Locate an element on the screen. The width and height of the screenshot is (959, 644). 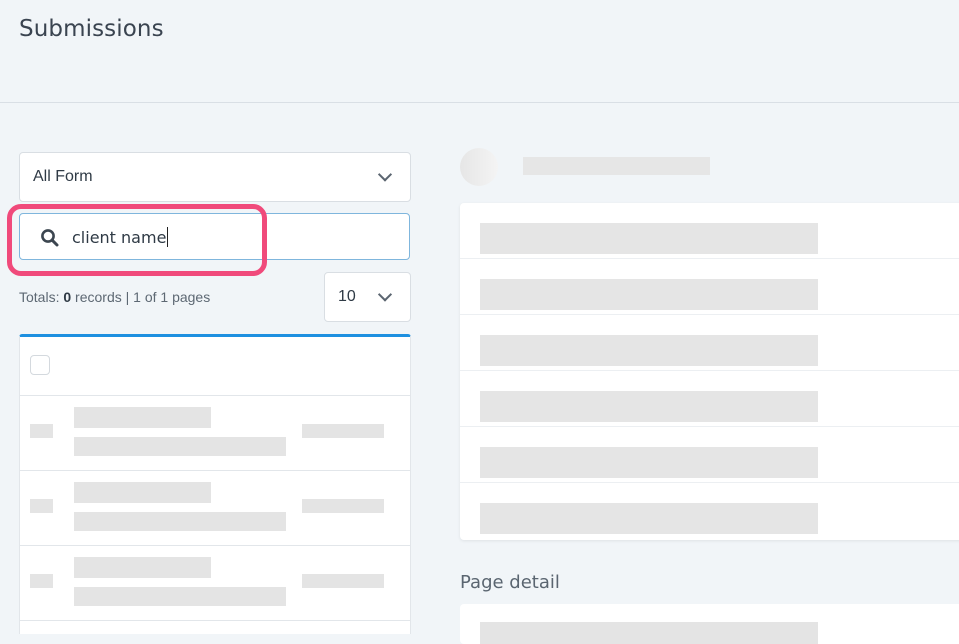
per-page-select: 10 is located at coordinates (367, 297).